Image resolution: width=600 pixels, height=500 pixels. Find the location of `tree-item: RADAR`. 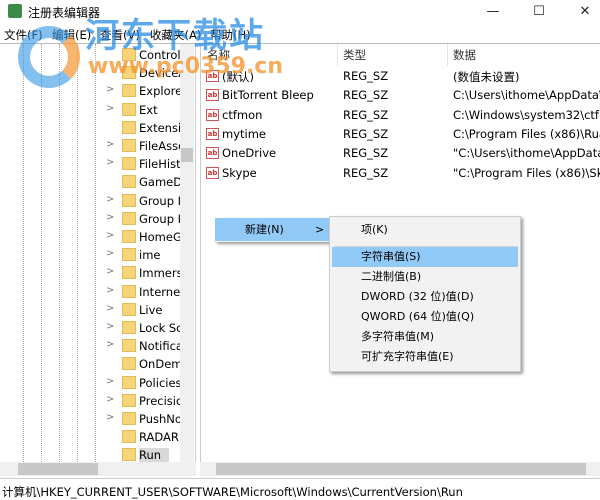

tree-item: RADAR is located at coordinates (144, 437).